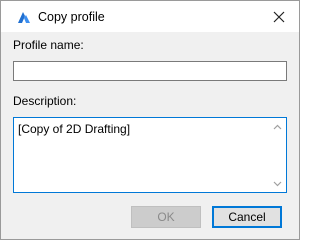 The image size is (320, 240). Describe the element at coordinates (247, 217) in the screenshot. I see `cancel-button: Cancel` at that location.